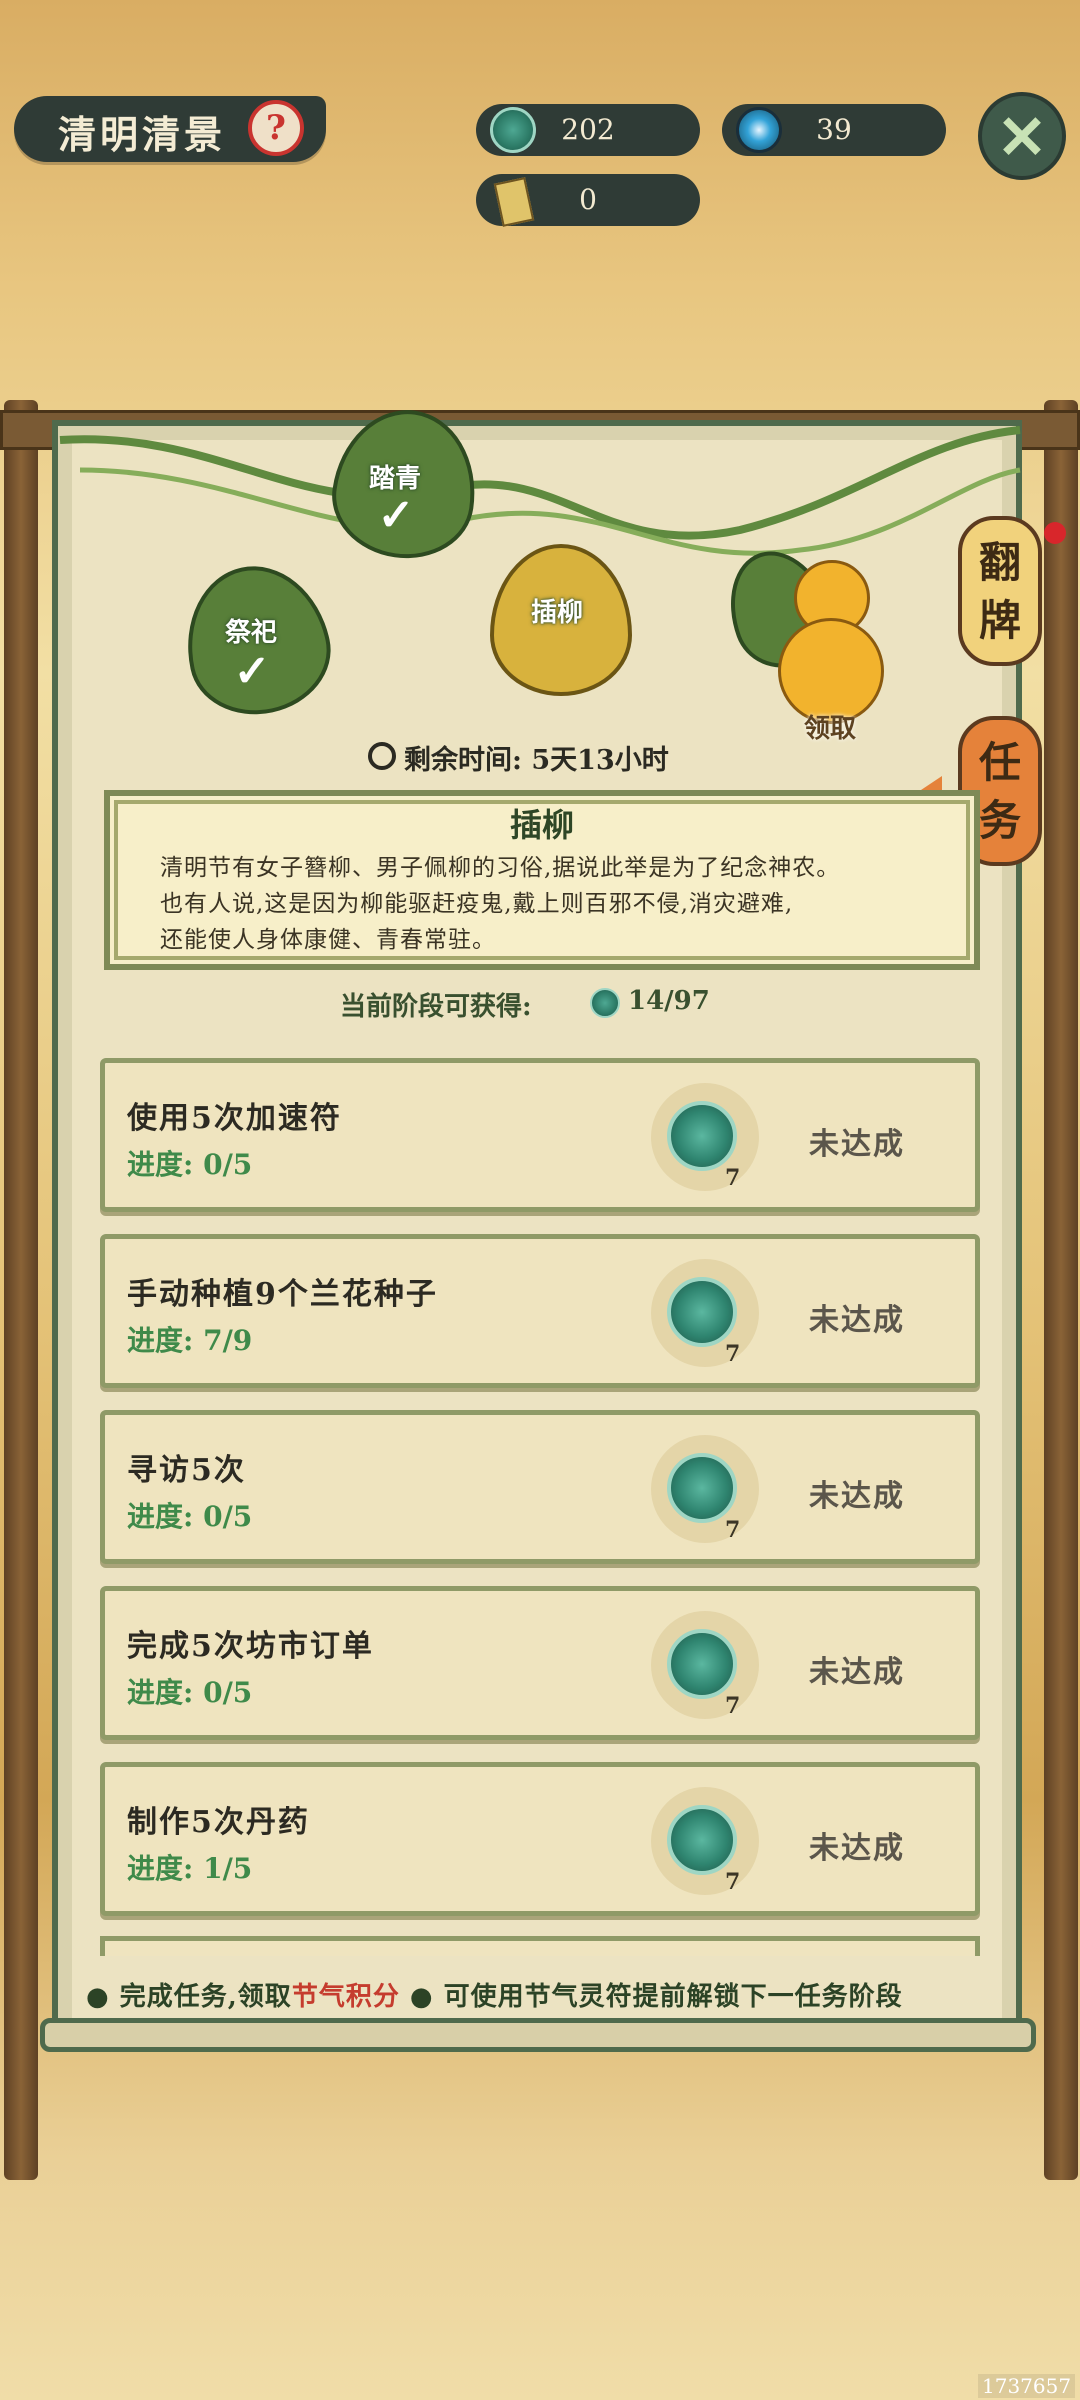  What do you see at coordinates (540, 1839) in the screenshot?
I see `task-card: 制作5次丹药 进度: 1/5 7 未达成` at bounding box center [540, 1839].